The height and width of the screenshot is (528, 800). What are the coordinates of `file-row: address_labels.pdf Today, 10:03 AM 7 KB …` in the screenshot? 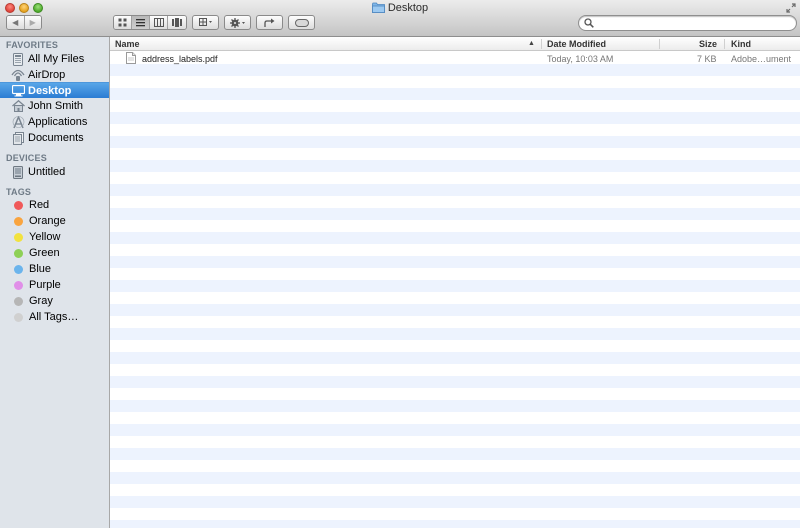 It's located at (455, 59).